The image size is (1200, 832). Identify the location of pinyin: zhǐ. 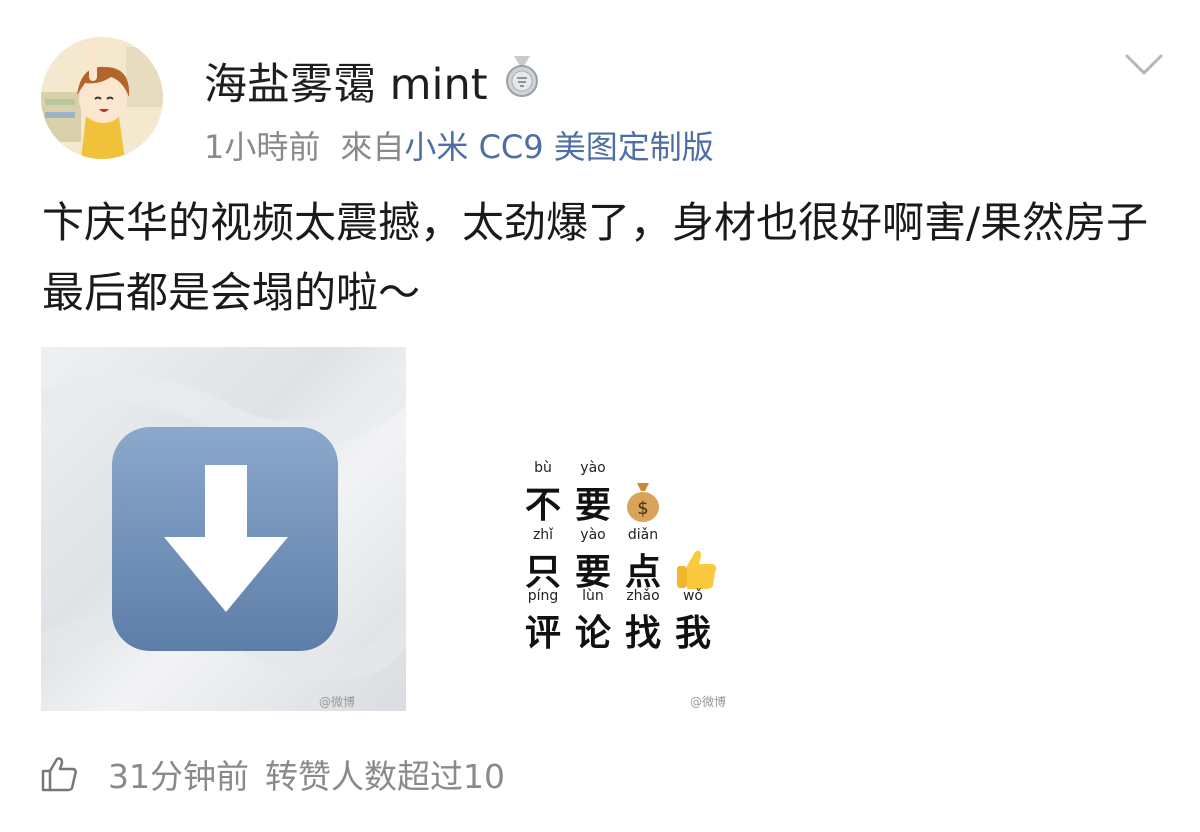
(543, 535).